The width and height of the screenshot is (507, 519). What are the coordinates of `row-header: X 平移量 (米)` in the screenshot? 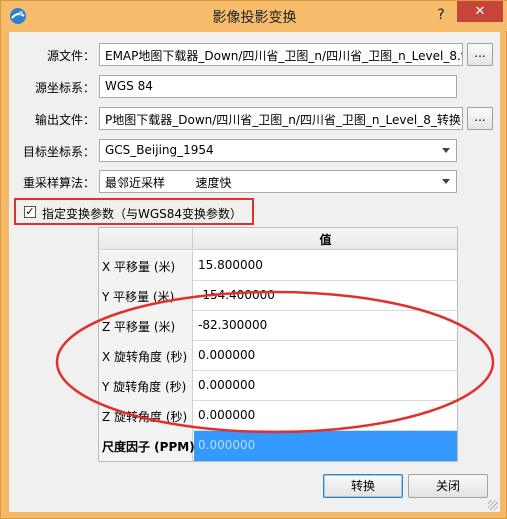 It's located at (146, 266).